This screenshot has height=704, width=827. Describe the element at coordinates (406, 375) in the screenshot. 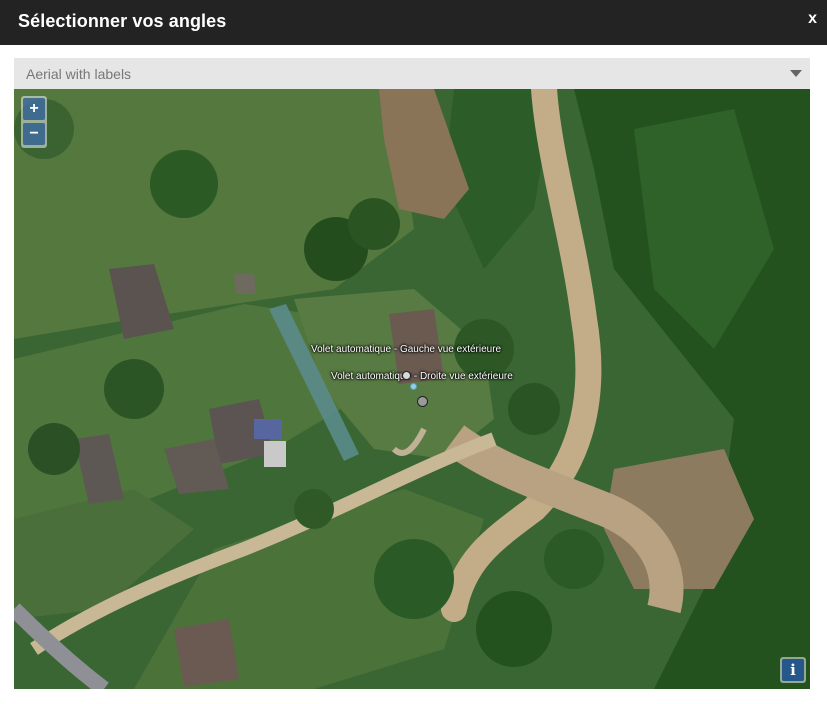

I see `marker-left-view` at that location.